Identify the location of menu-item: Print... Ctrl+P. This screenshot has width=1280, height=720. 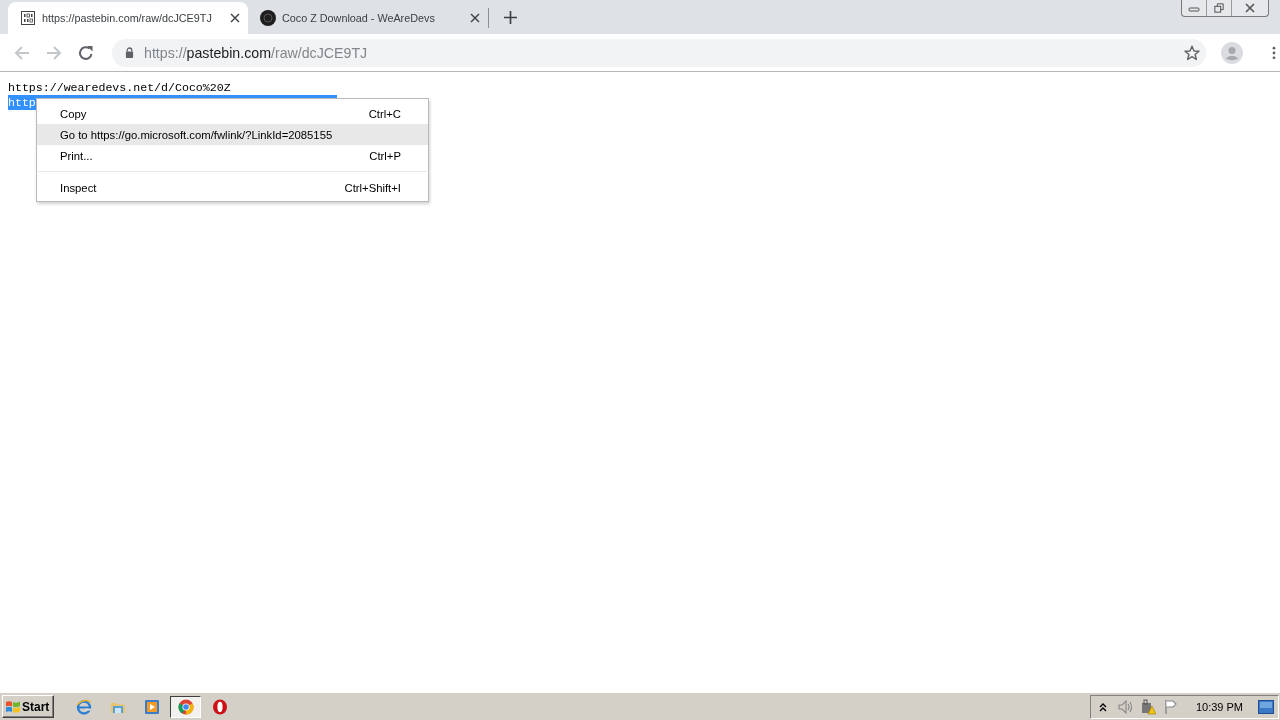
(232, 155).